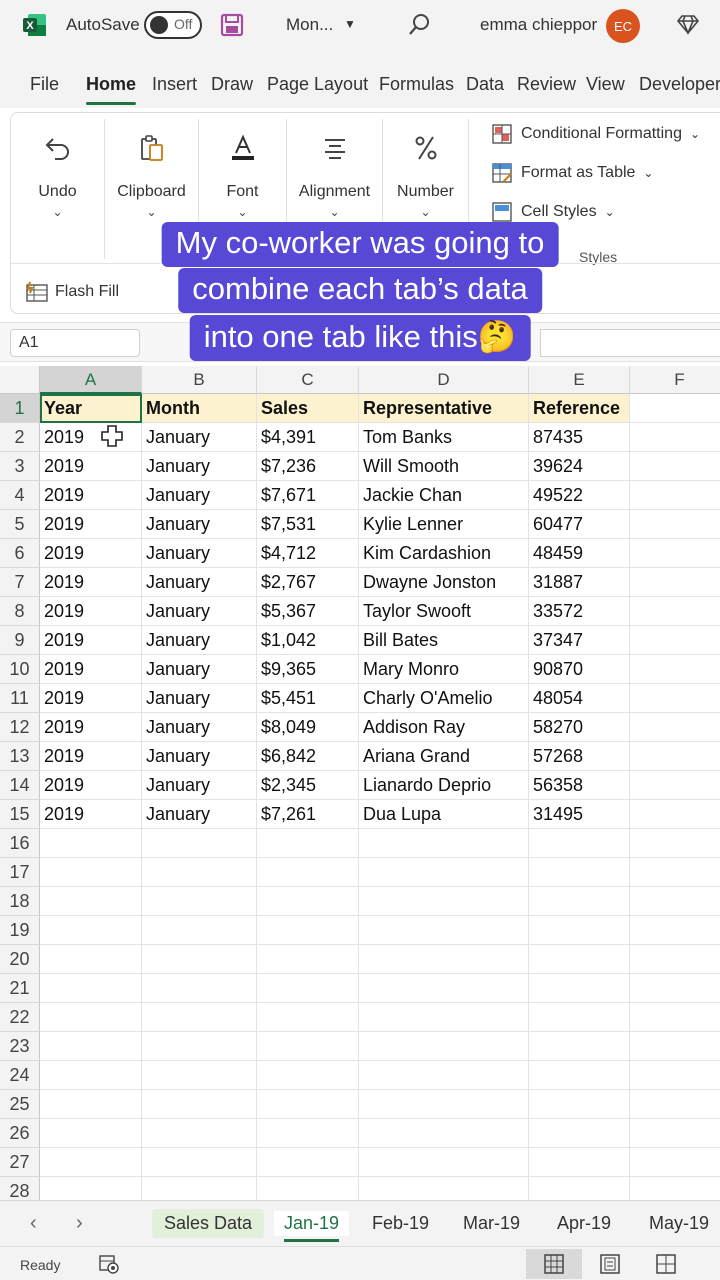  What do you see at coordinates (308, 640) in the screenshot?
I see `table-cell: $1,042` at bounding box center [308, 640].